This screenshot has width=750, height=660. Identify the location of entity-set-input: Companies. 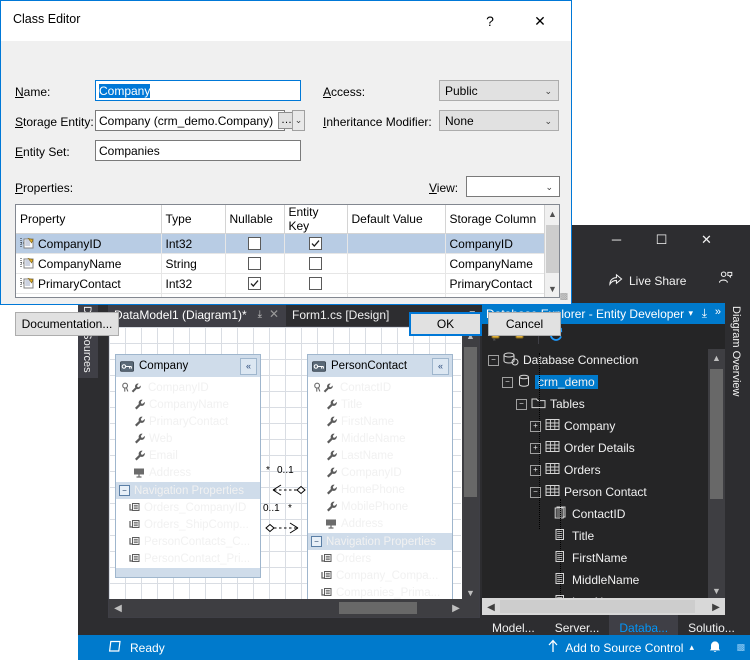
(198, 150).